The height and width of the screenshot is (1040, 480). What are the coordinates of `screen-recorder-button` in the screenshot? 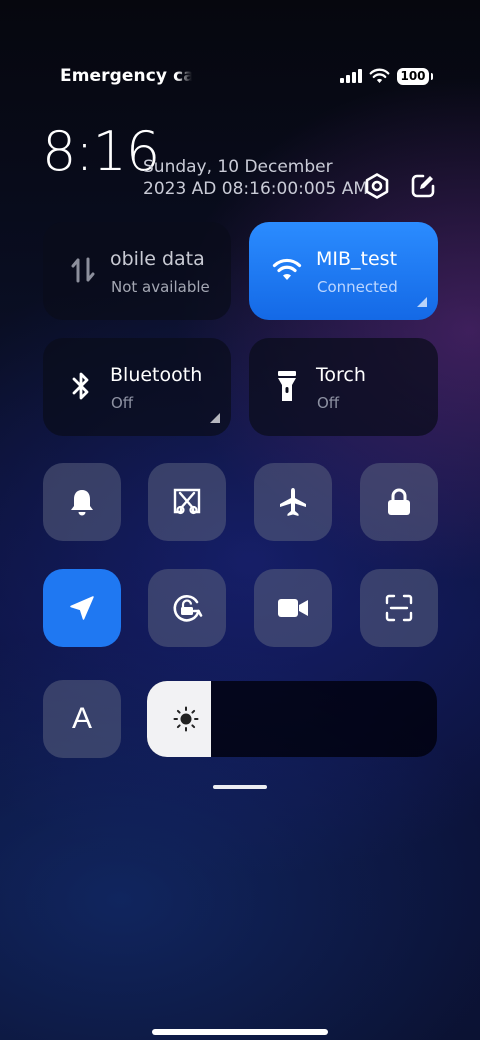 It's located at (293, 608).